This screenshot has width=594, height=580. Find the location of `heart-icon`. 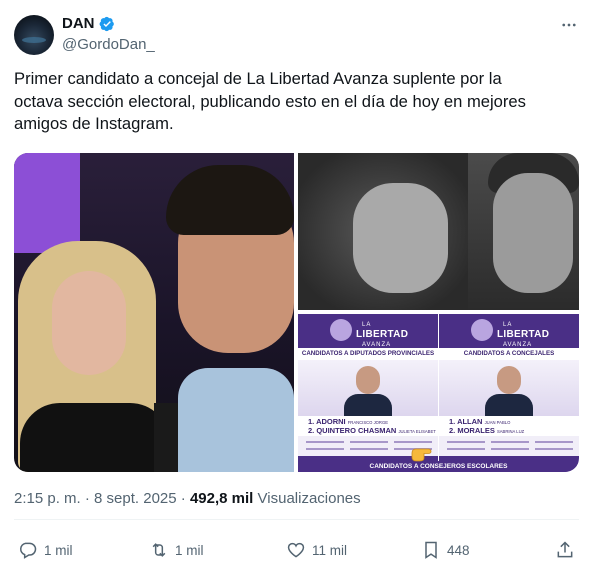

heart-icon is located at coordinates (296, 550).